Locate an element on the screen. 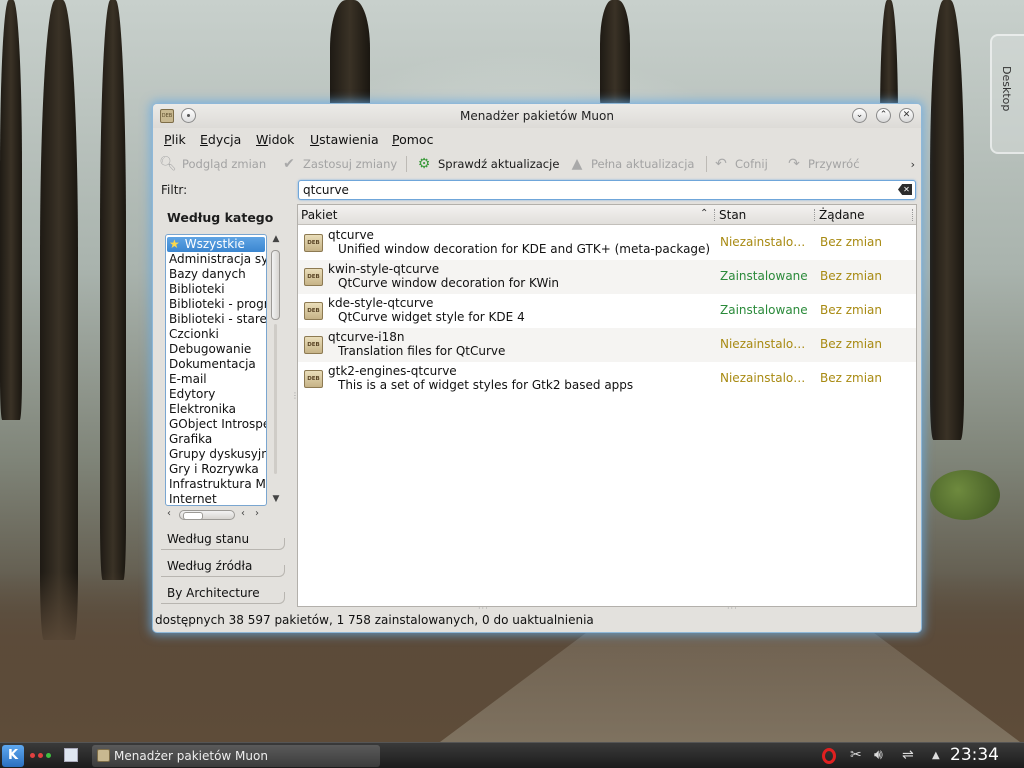 This screenshot has height=768, width=1024. category-item: Infrastruktura Mono is located at coordinates (216, 484).